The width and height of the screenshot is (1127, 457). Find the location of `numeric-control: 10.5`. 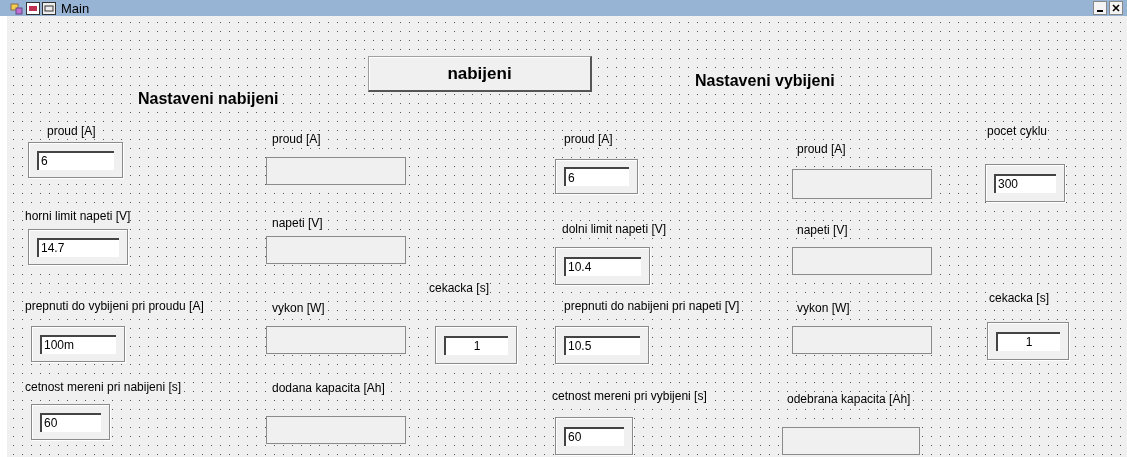

numeric-control: 10.5 is located at coordinates (602, 345).